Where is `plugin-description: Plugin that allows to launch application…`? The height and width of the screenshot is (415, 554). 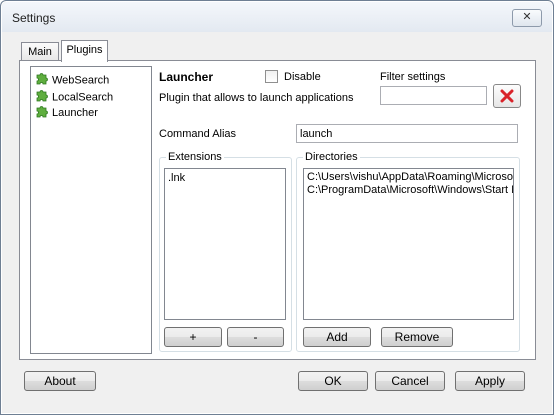
plugin-description: Plugin that allows to launch application… is located at coordinates (256, 98).